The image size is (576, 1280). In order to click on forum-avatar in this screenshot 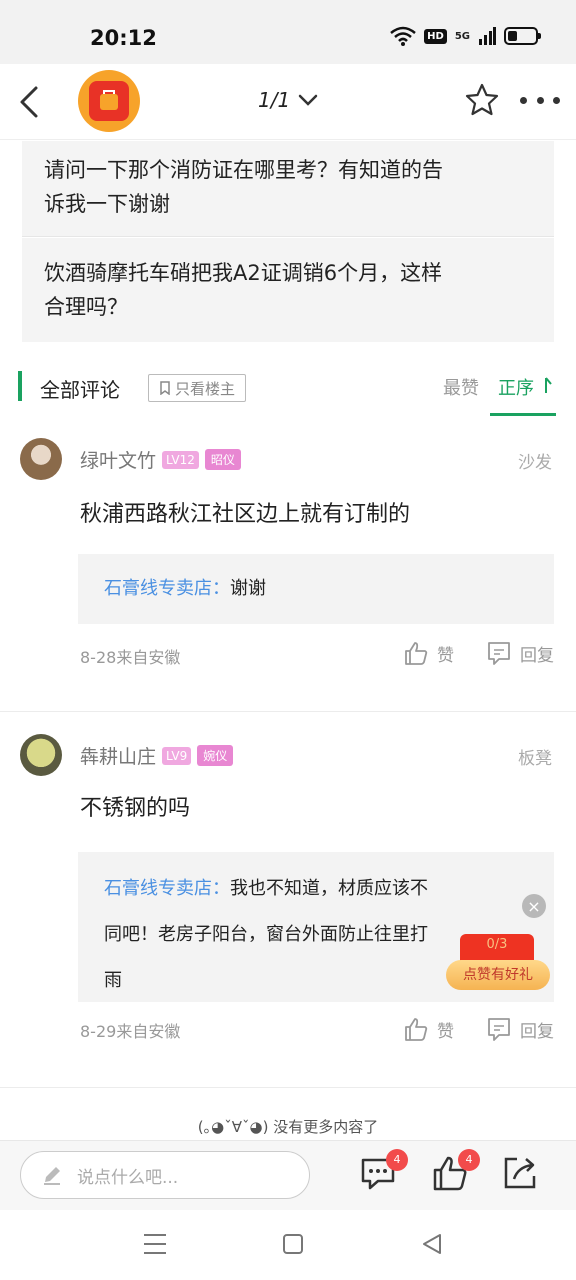, I will do `click(109, 101)`.